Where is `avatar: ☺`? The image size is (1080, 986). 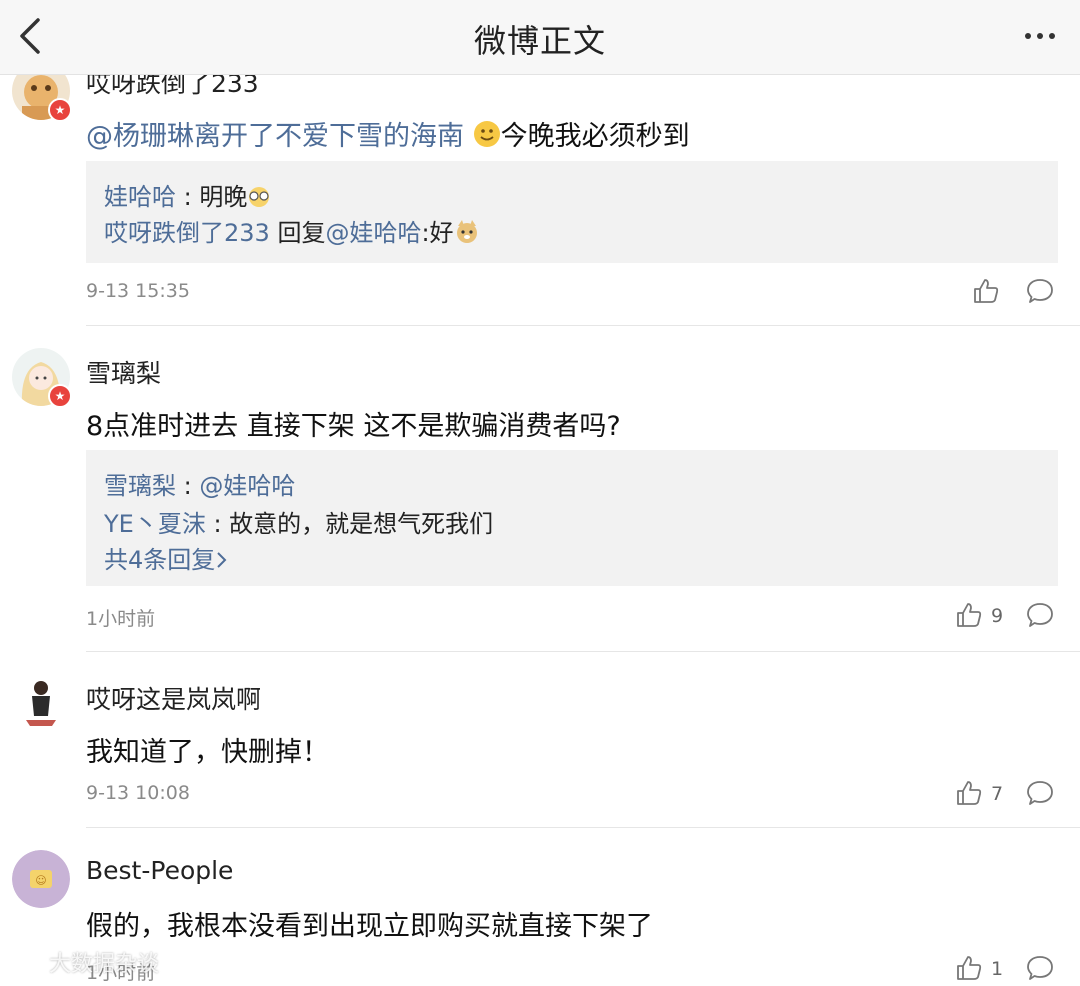 avatar: ☺ is located at coordinates (41, 879).